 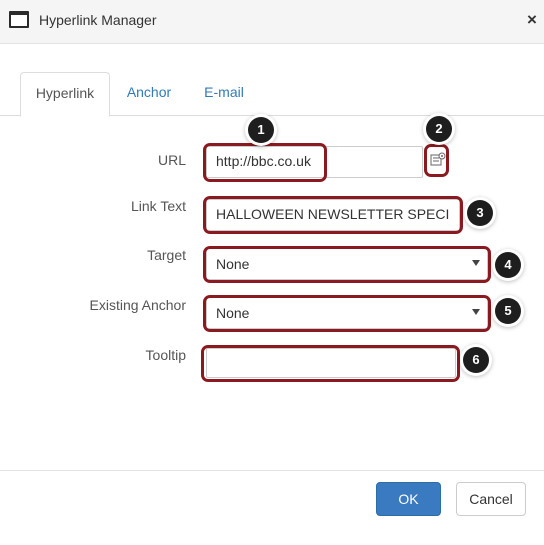 I want to click on ok-button: OK, so click(x=408, y=499).